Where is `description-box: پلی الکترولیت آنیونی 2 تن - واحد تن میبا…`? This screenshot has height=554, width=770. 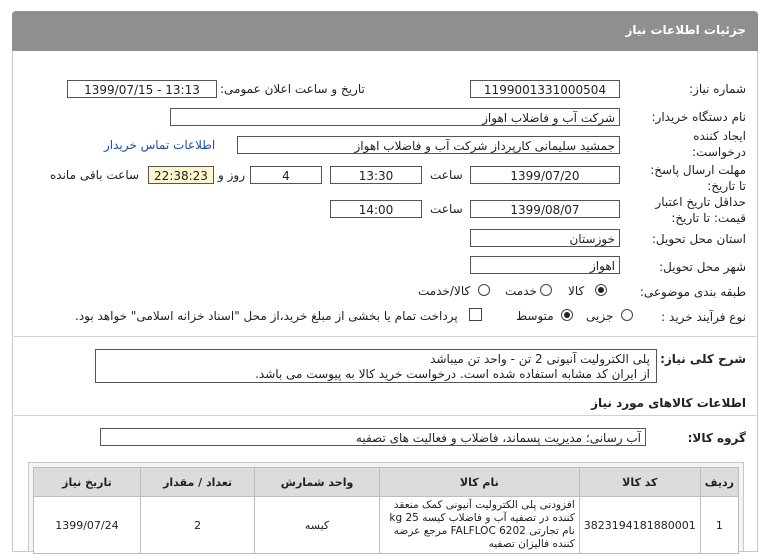
description-box: پلی الکترولیت آنیونی 2 تن - واحد تن میبا… is located at coordinates (376, 366).